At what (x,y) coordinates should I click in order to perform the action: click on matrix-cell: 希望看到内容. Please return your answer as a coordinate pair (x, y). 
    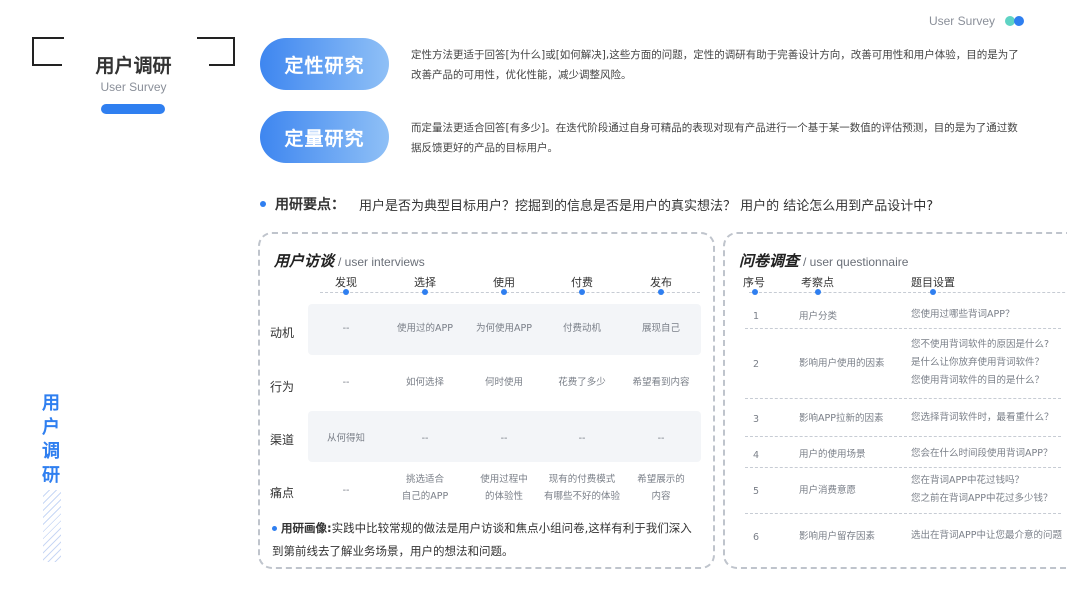
    Looking at the image, I should click on (661, 382).